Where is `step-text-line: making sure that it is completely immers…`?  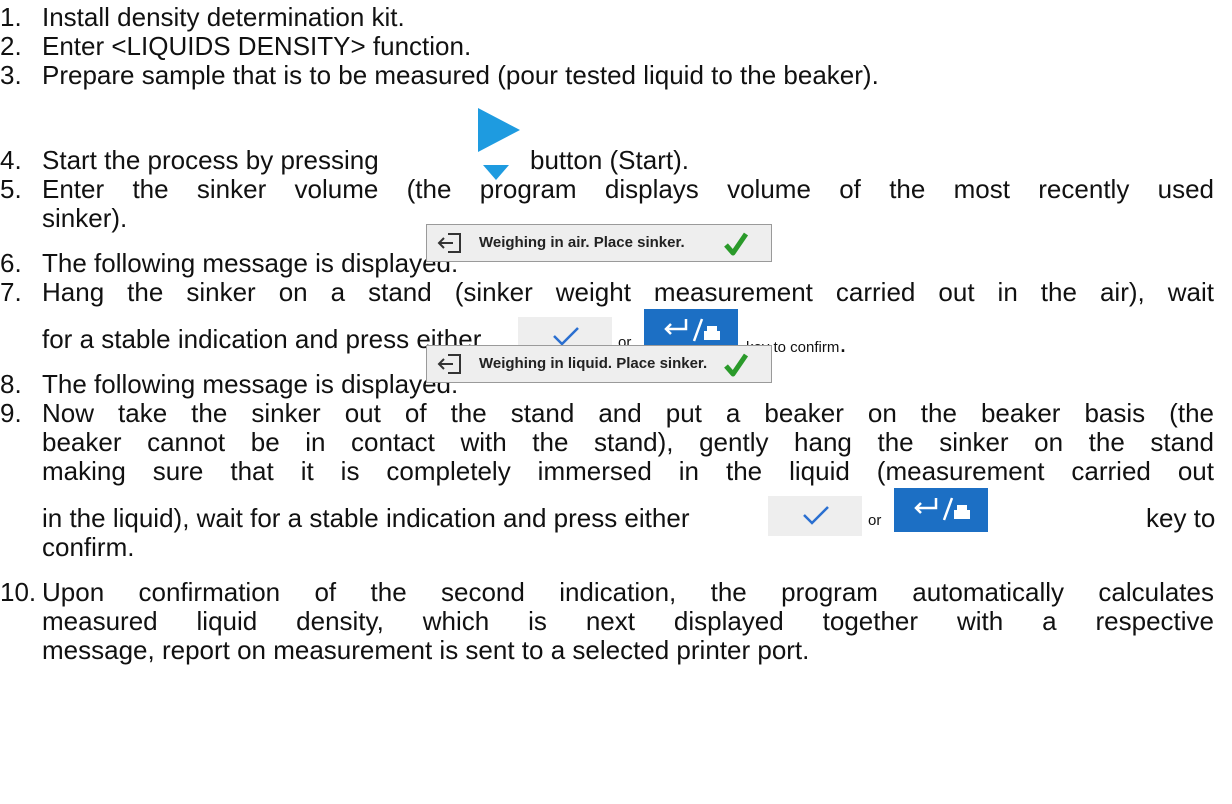 step-text-line: making sure that it is completely immers… is located at coordinates (628, 471).